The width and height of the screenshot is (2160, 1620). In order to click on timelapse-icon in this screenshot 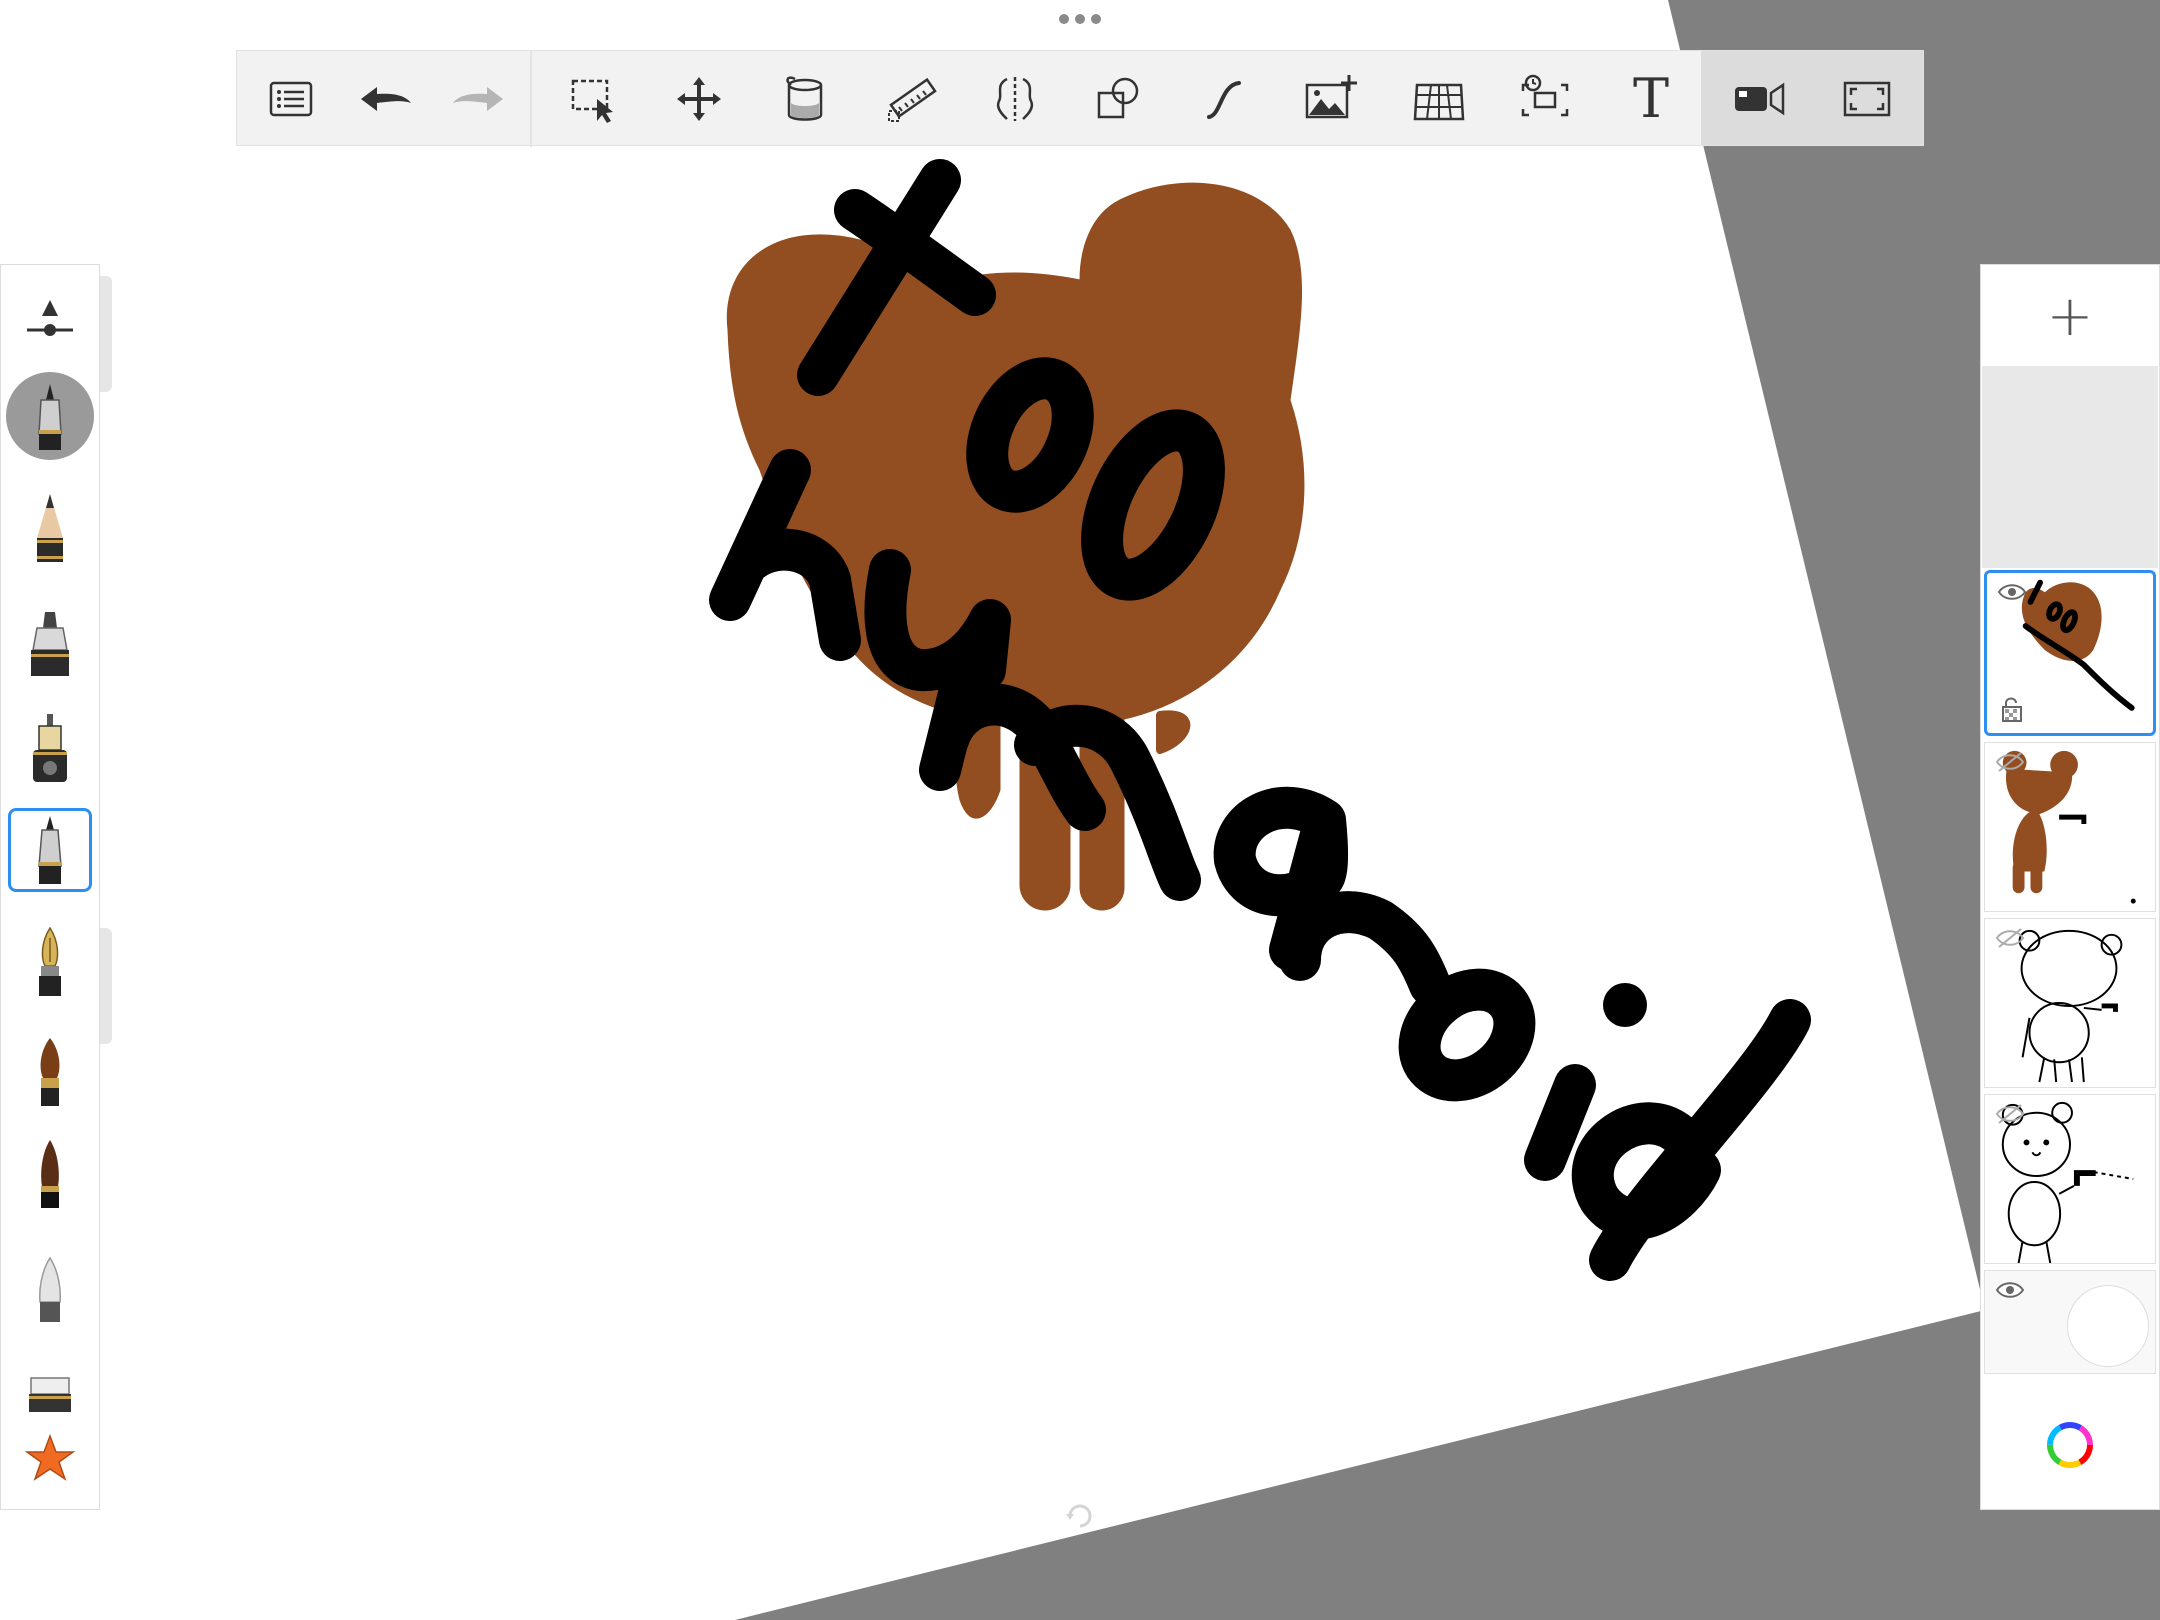, I will do `click(1545, 95)`.